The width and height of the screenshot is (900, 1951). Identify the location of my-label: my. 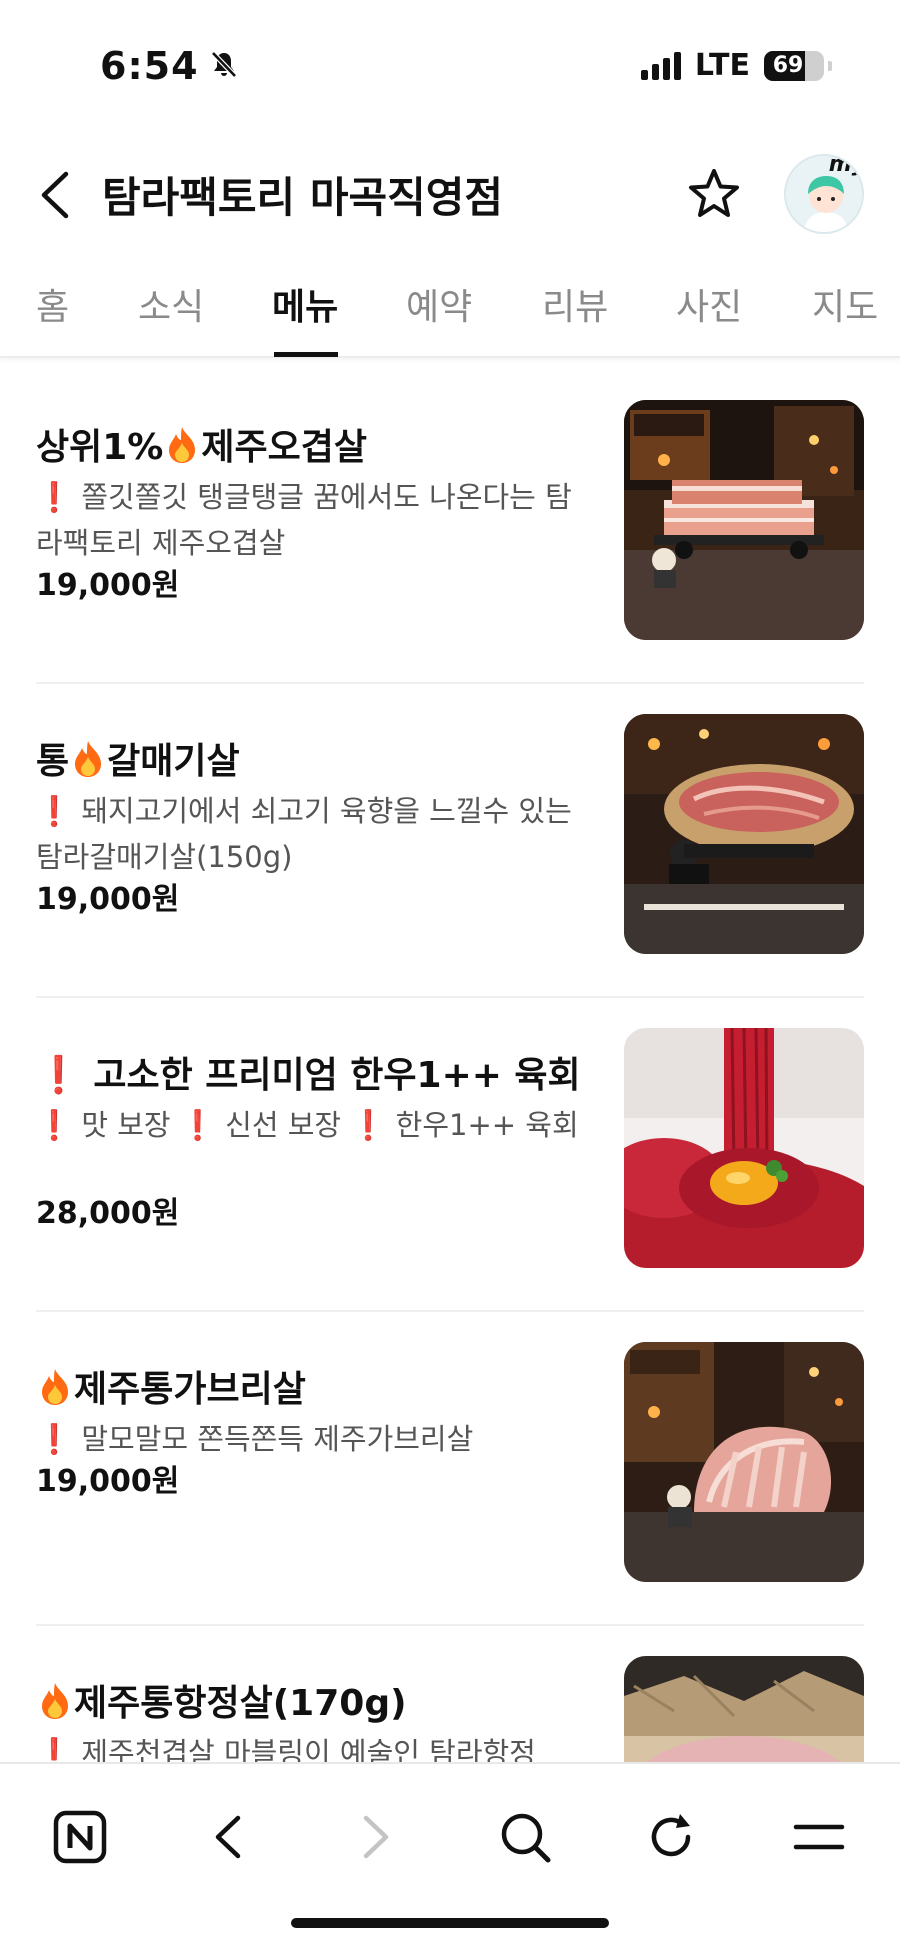
(846, 165).